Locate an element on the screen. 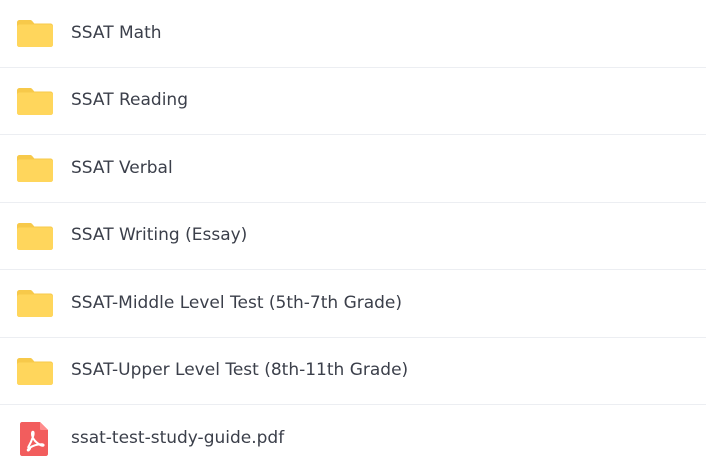 The image size is (706, 473). list-item-folder: SSAT-Upper Level Test (8th-11th Grade) is located at coordinates (353, 371).